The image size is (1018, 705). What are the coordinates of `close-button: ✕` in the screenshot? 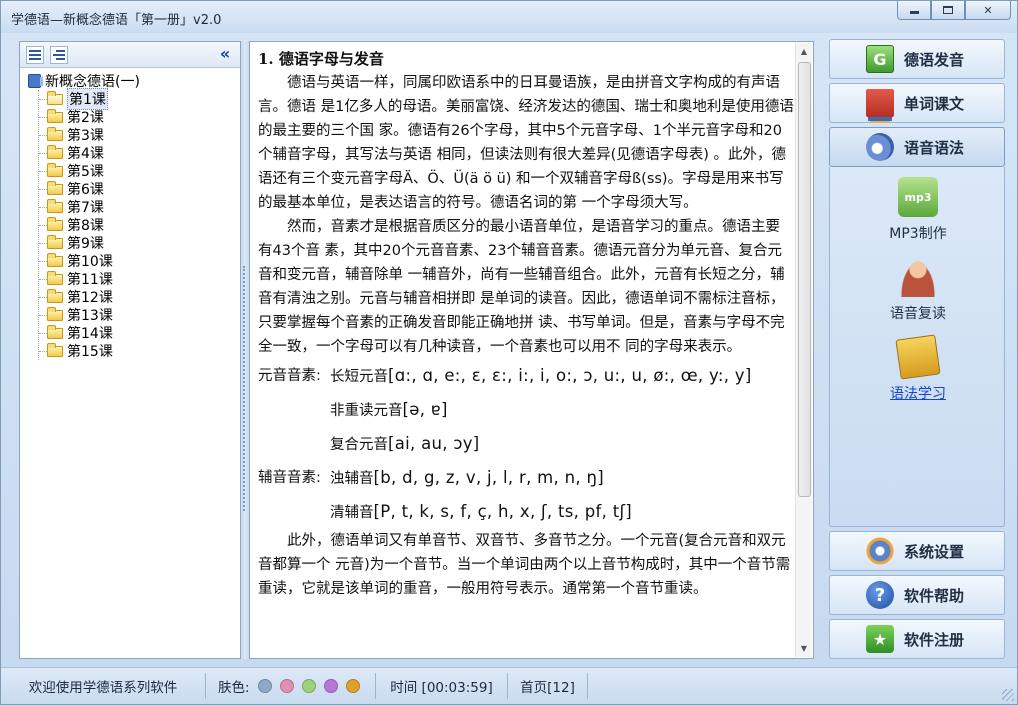 It's located at (988, 10).